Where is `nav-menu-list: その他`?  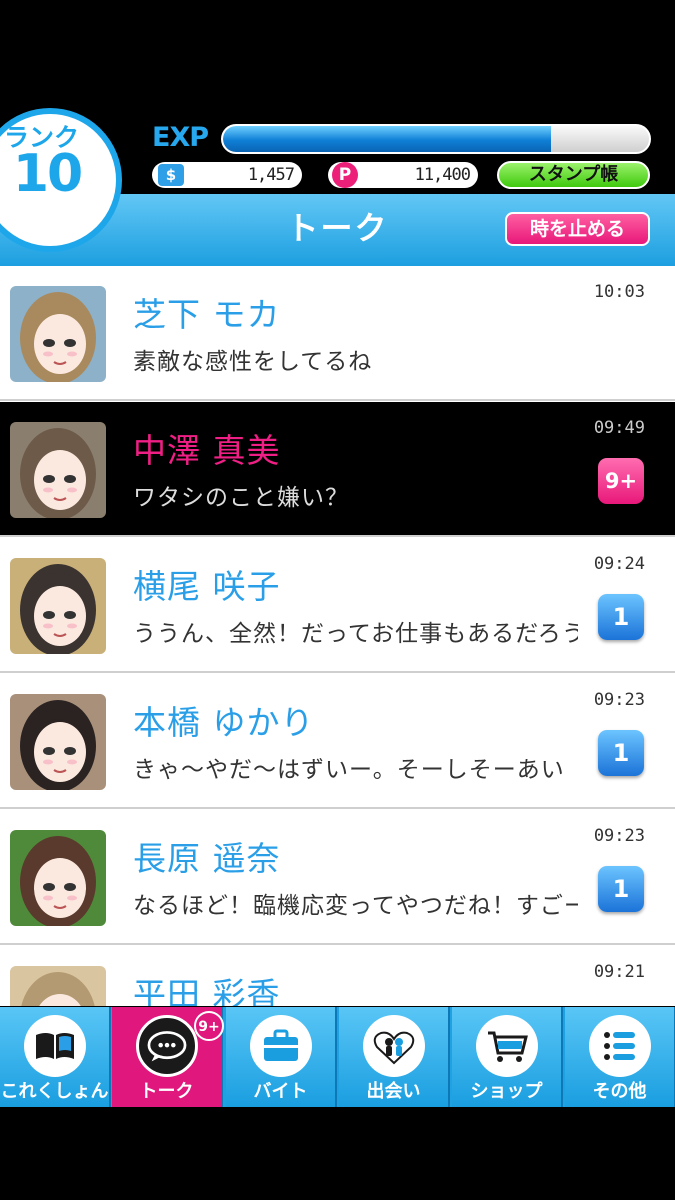 nav-menu-list: その他 is located at coordinates (620, 1057).